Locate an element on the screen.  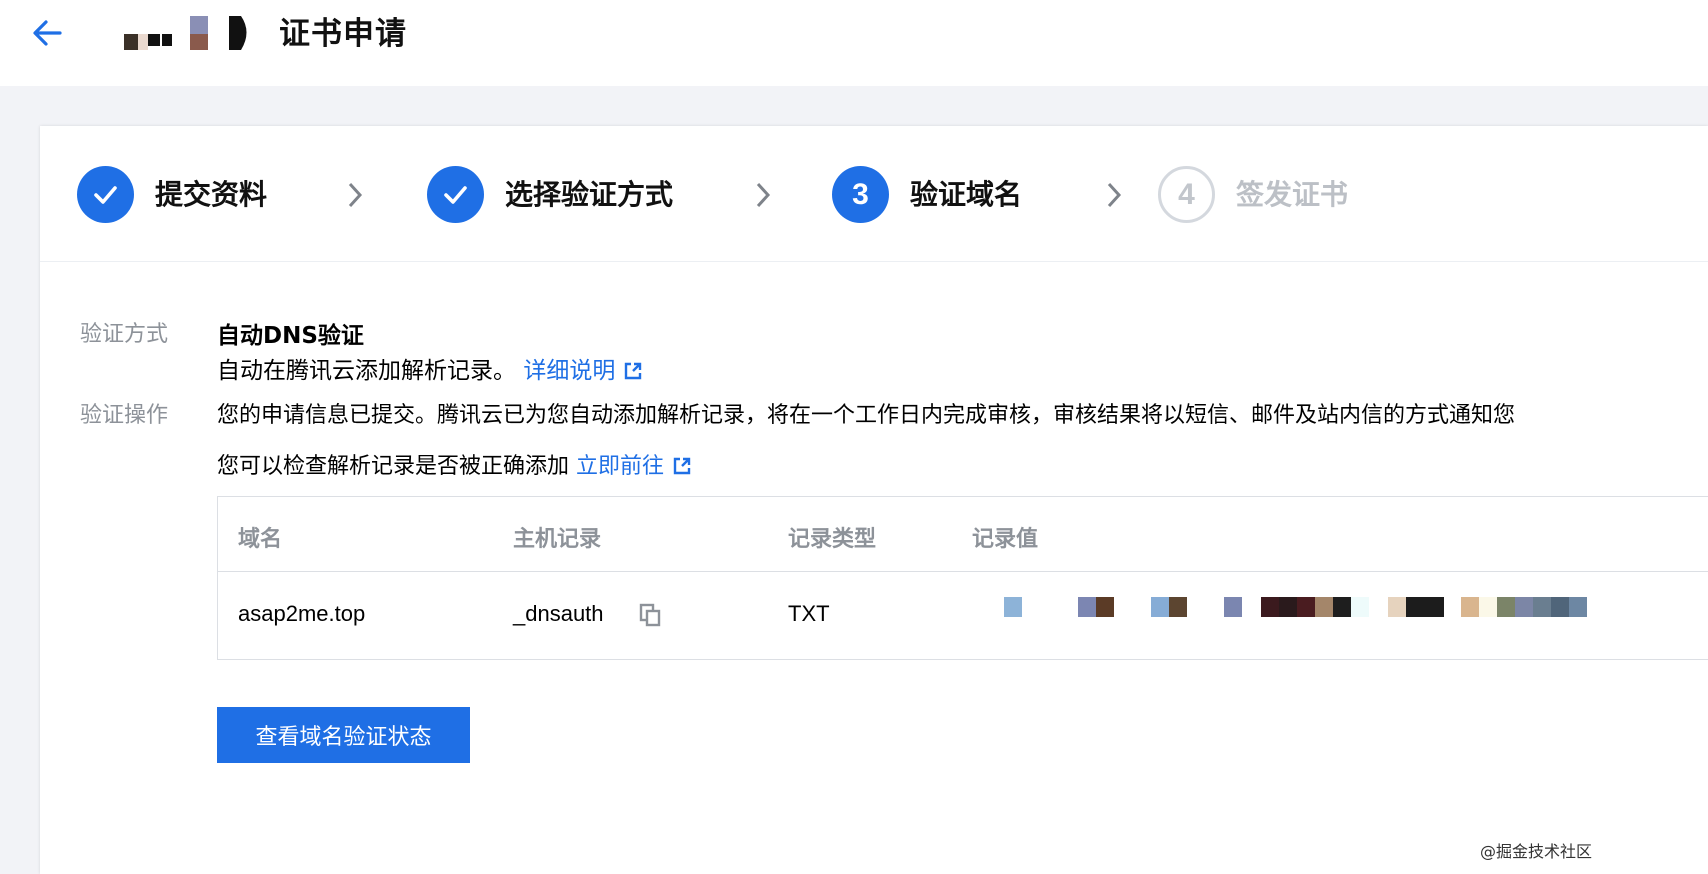
verify-method-description: 自动在腾讯云添加解析记录。 详细说明 is located at coordinates (430, 368).